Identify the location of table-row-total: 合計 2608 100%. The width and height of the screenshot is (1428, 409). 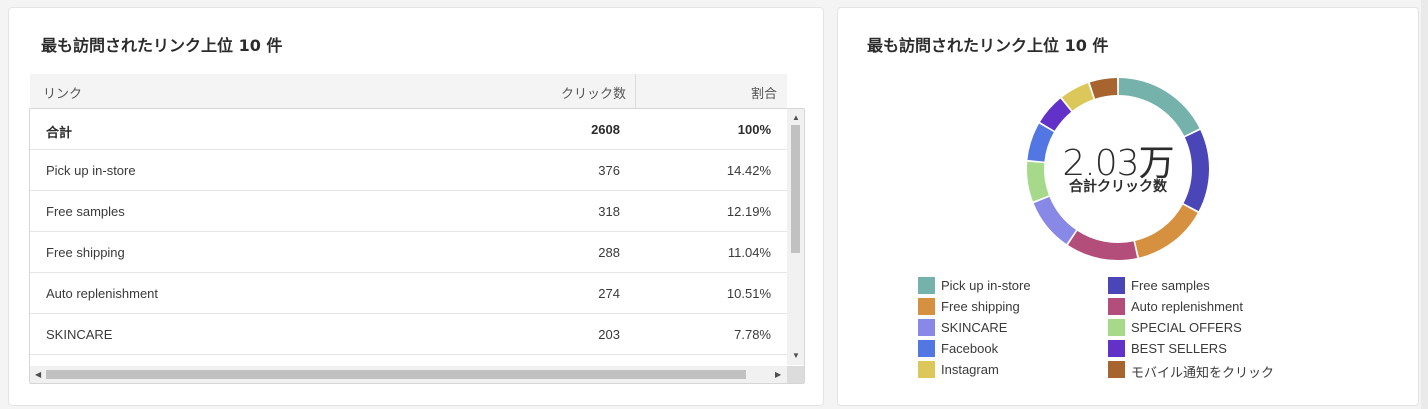
(408, 129).